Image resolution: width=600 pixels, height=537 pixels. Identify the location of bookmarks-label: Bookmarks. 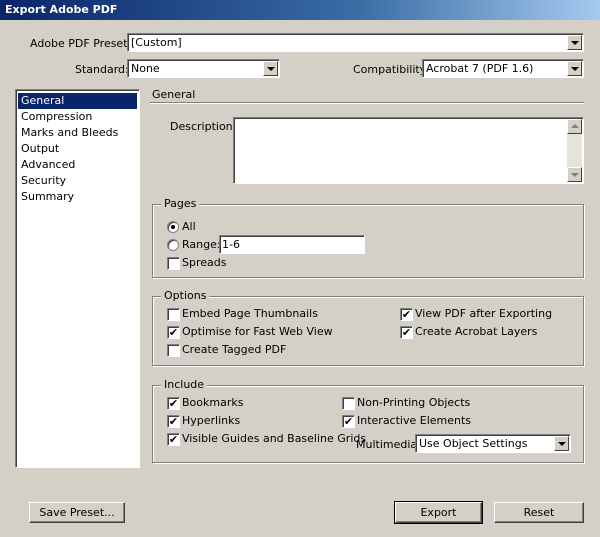
(212, 402).